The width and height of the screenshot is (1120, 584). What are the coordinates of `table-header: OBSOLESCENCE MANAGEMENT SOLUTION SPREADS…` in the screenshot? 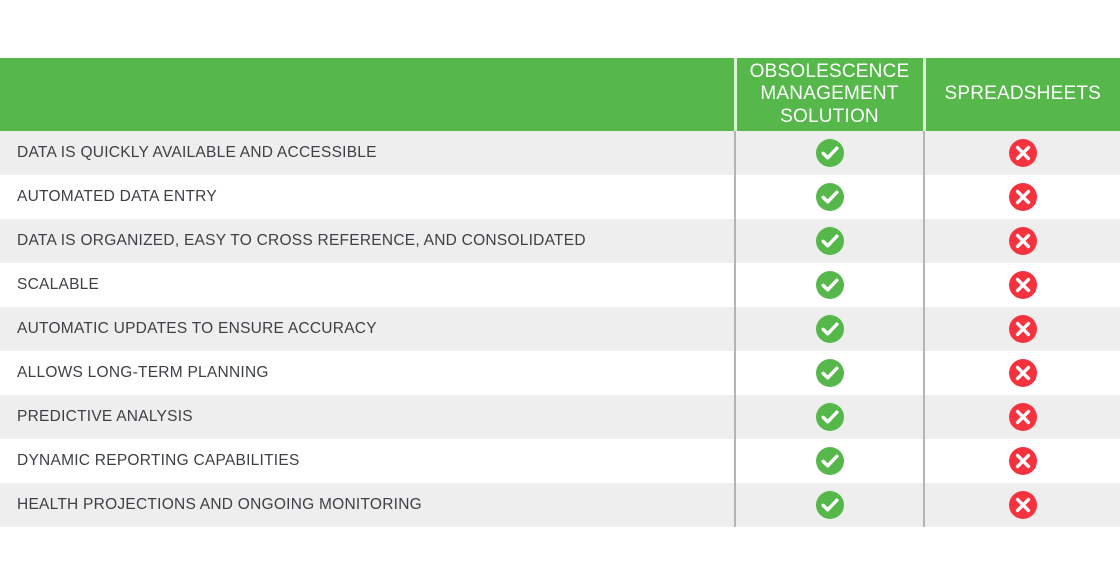 It's located at (560, 94).